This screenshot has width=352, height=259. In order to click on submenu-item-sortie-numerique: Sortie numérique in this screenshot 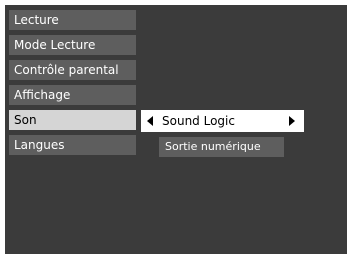, I will do `click(221, 147)`.